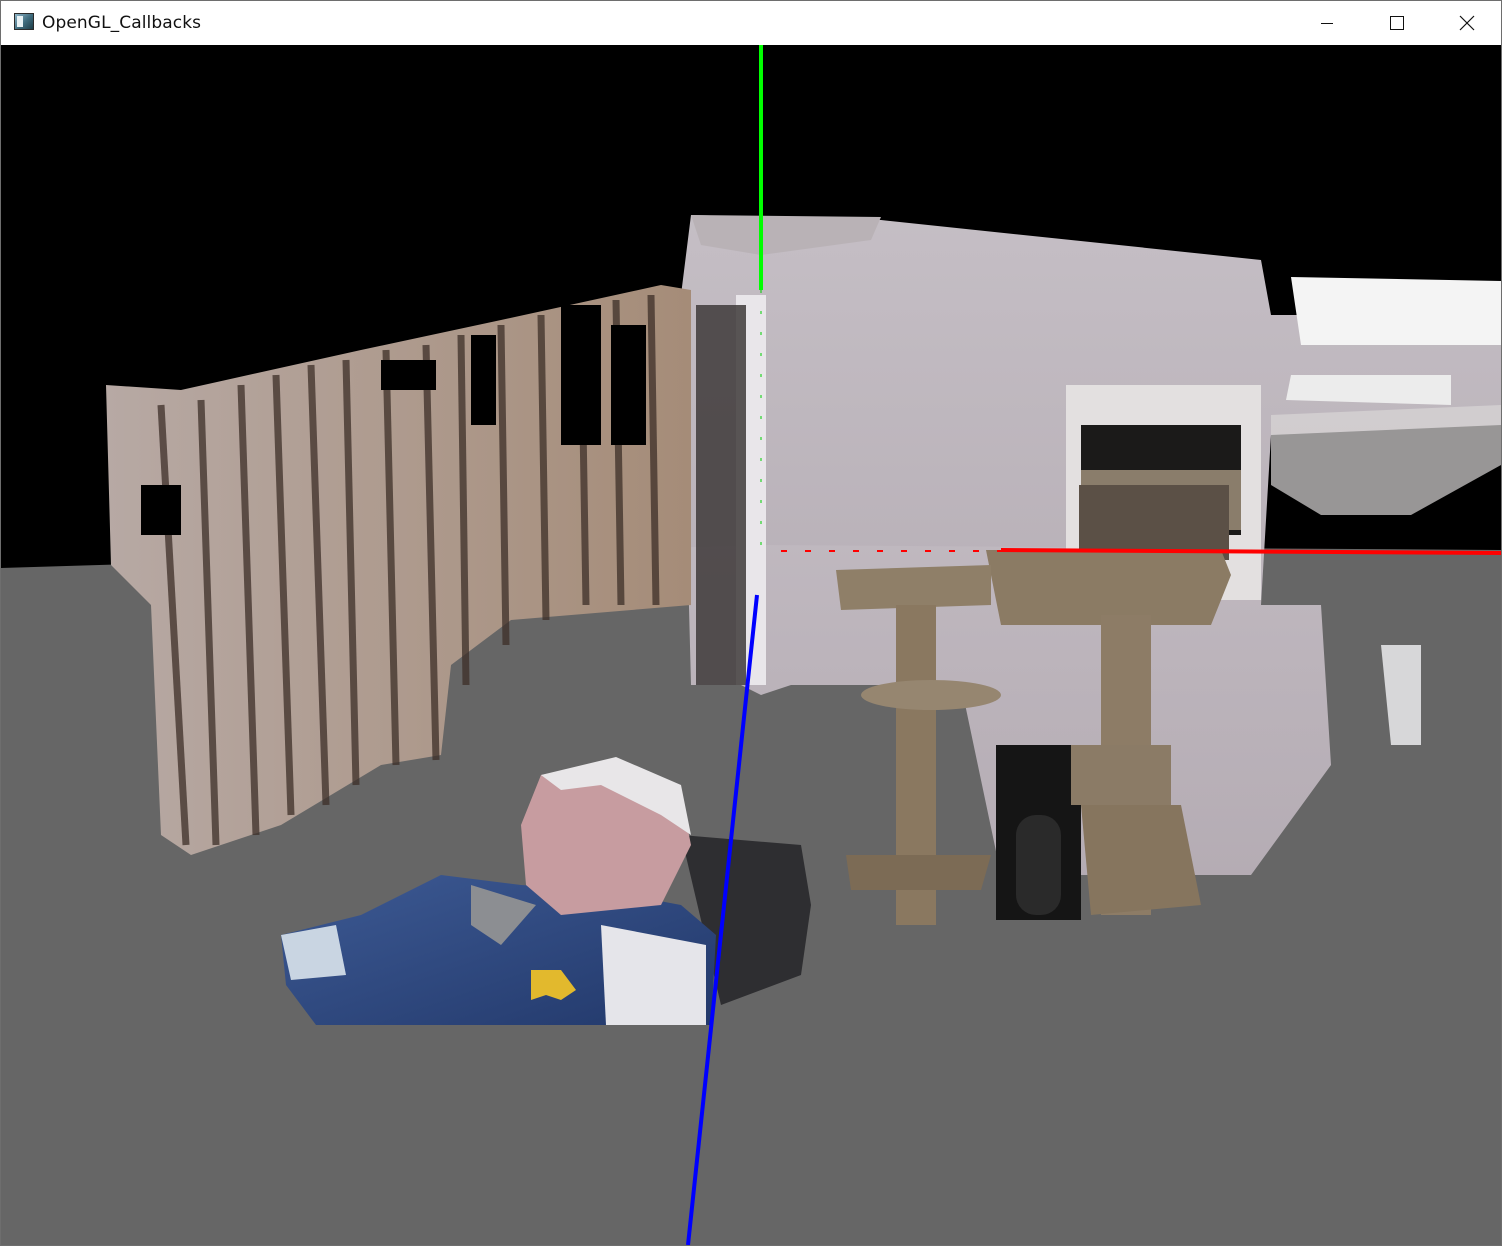 This screenshot has width=1502, height=1246. I want to click on maximize-button, so click(1397, 23).